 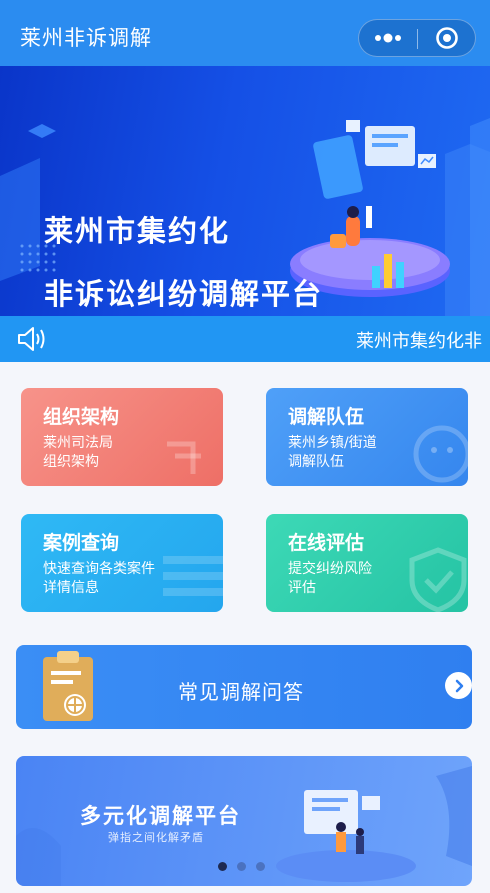 What do you see at coordinates (128, 579) in the screenshot?
I see `card-description: 快速查询各类案件 详情信息` at bounding box center [128, 579].